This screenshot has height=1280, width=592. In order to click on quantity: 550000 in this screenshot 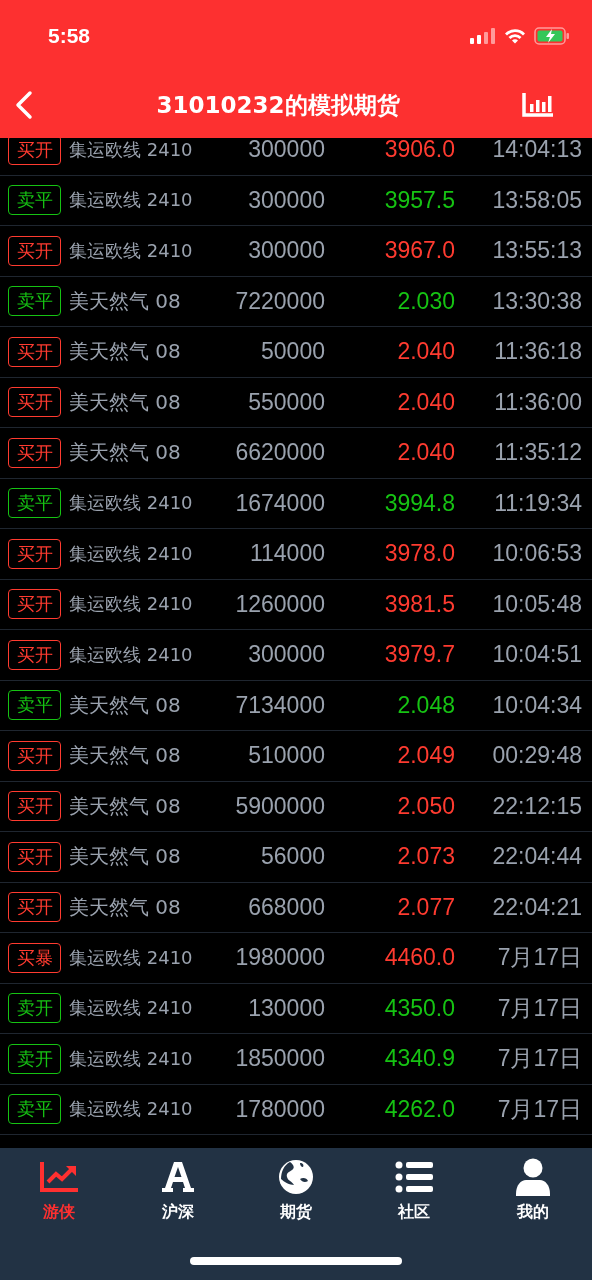, I will do `click(286, 402)`.